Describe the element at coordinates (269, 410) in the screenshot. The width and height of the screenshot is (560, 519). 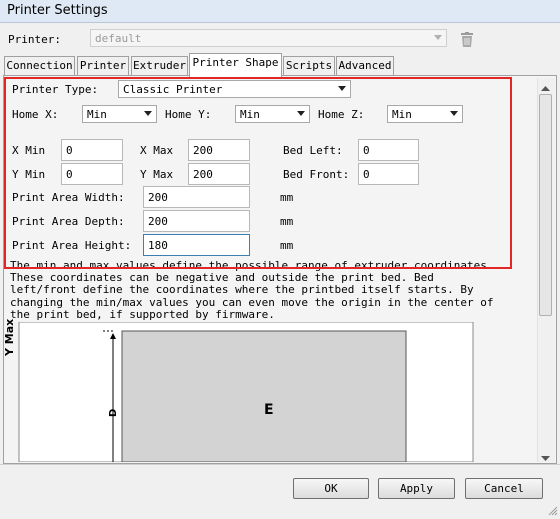
I see `bed-label: E` at that location.